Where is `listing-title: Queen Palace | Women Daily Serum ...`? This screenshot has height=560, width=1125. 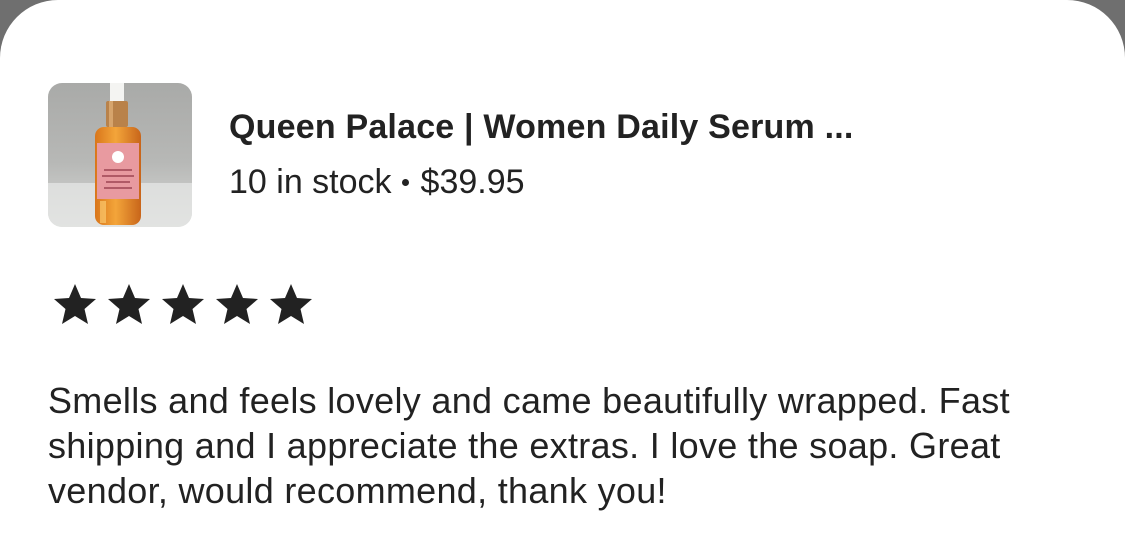 listing-title: Queen Palace | Women Daily Serum ... is located at coordinates (541, 127).